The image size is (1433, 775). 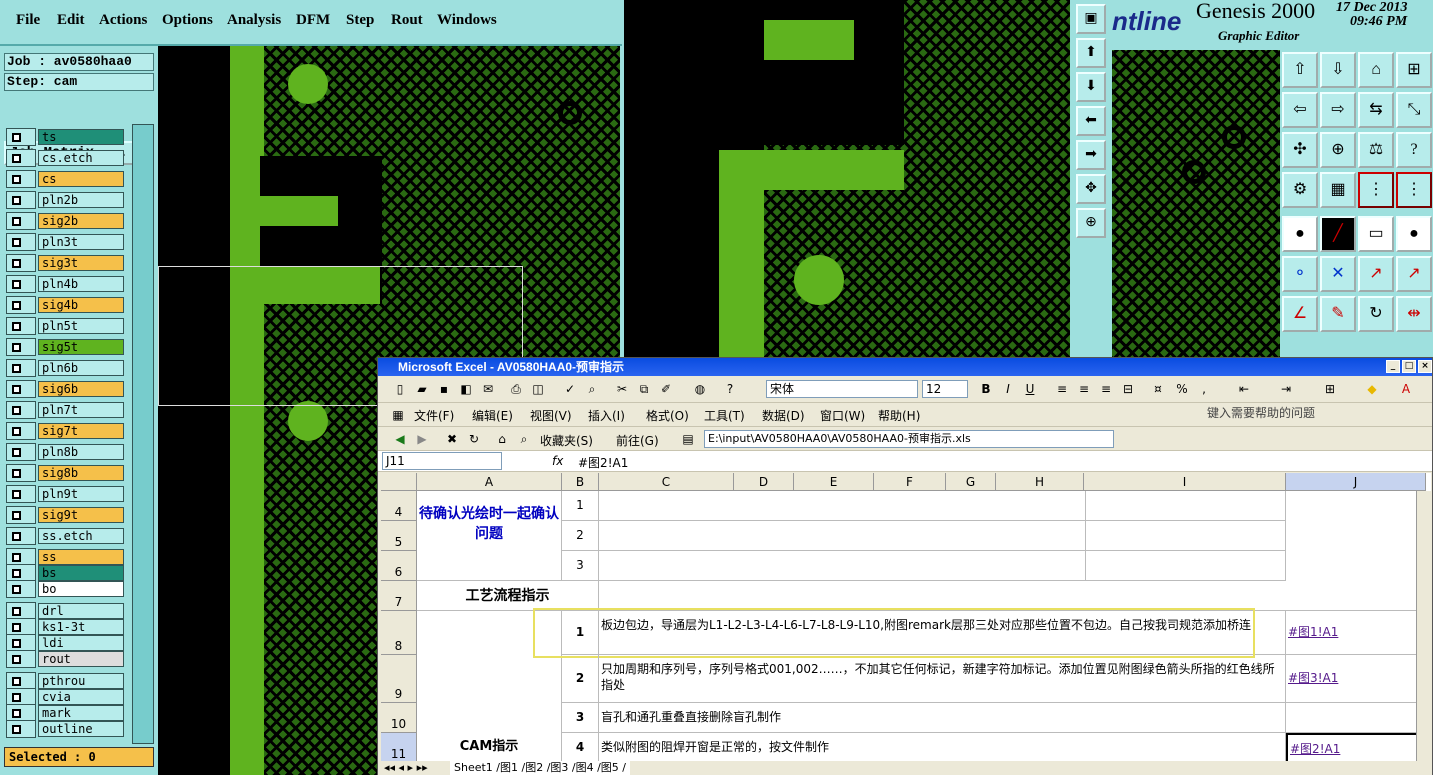 What do you see at coordinates (81, 200) in the screenshot?
I see `layer-name: pln2b` at bounding box center [81, 200].